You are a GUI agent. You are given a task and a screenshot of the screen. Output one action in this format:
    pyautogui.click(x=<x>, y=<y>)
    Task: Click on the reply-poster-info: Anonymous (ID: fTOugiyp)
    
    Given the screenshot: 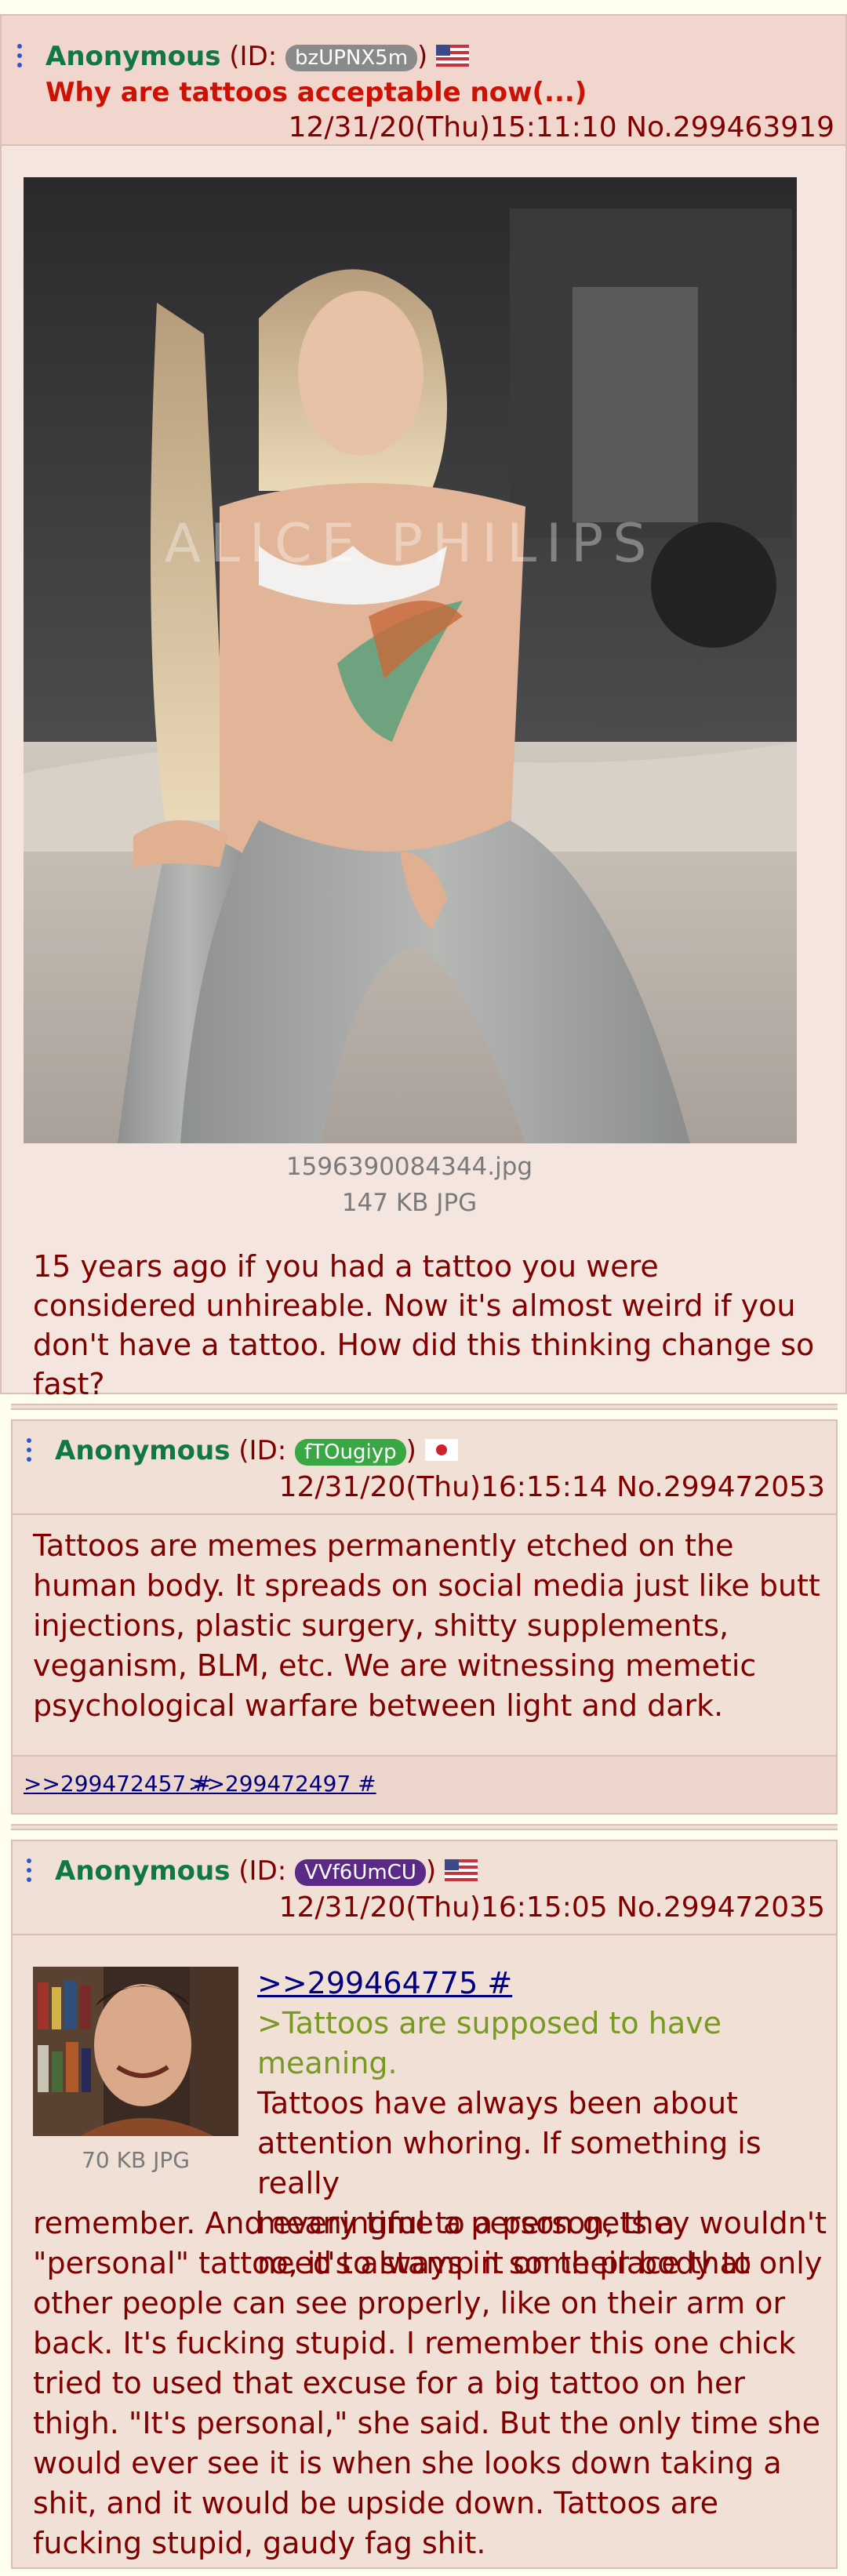 What is the action you would take?
    pyautogui.click(x=256, y=1451)
    